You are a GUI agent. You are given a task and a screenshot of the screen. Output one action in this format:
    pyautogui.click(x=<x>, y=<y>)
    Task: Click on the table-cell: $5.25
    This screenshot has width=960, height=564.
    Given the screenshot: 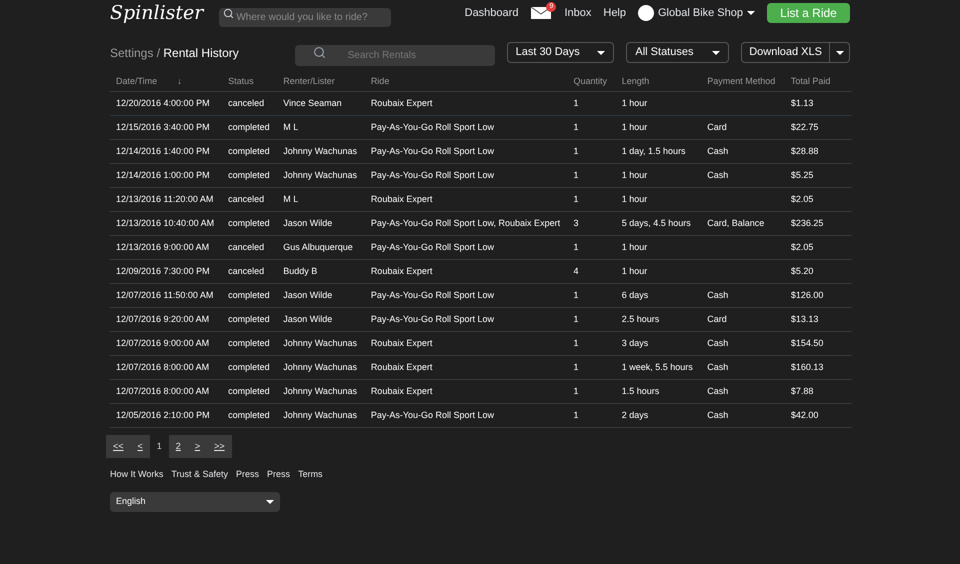 What is the action you would take?
    pyautogui.click(x=802, y=175)
    